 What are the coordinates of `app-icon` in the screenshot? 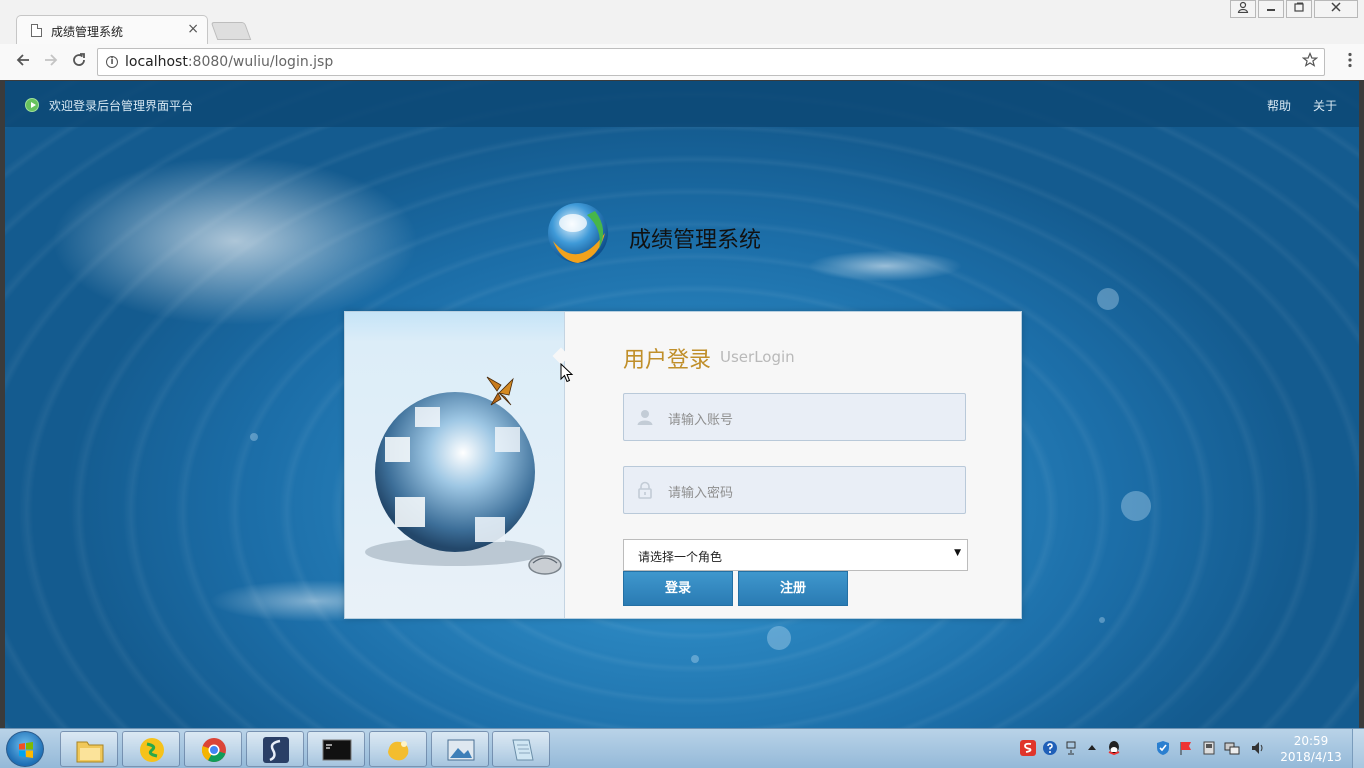 It's located at (398, 751).